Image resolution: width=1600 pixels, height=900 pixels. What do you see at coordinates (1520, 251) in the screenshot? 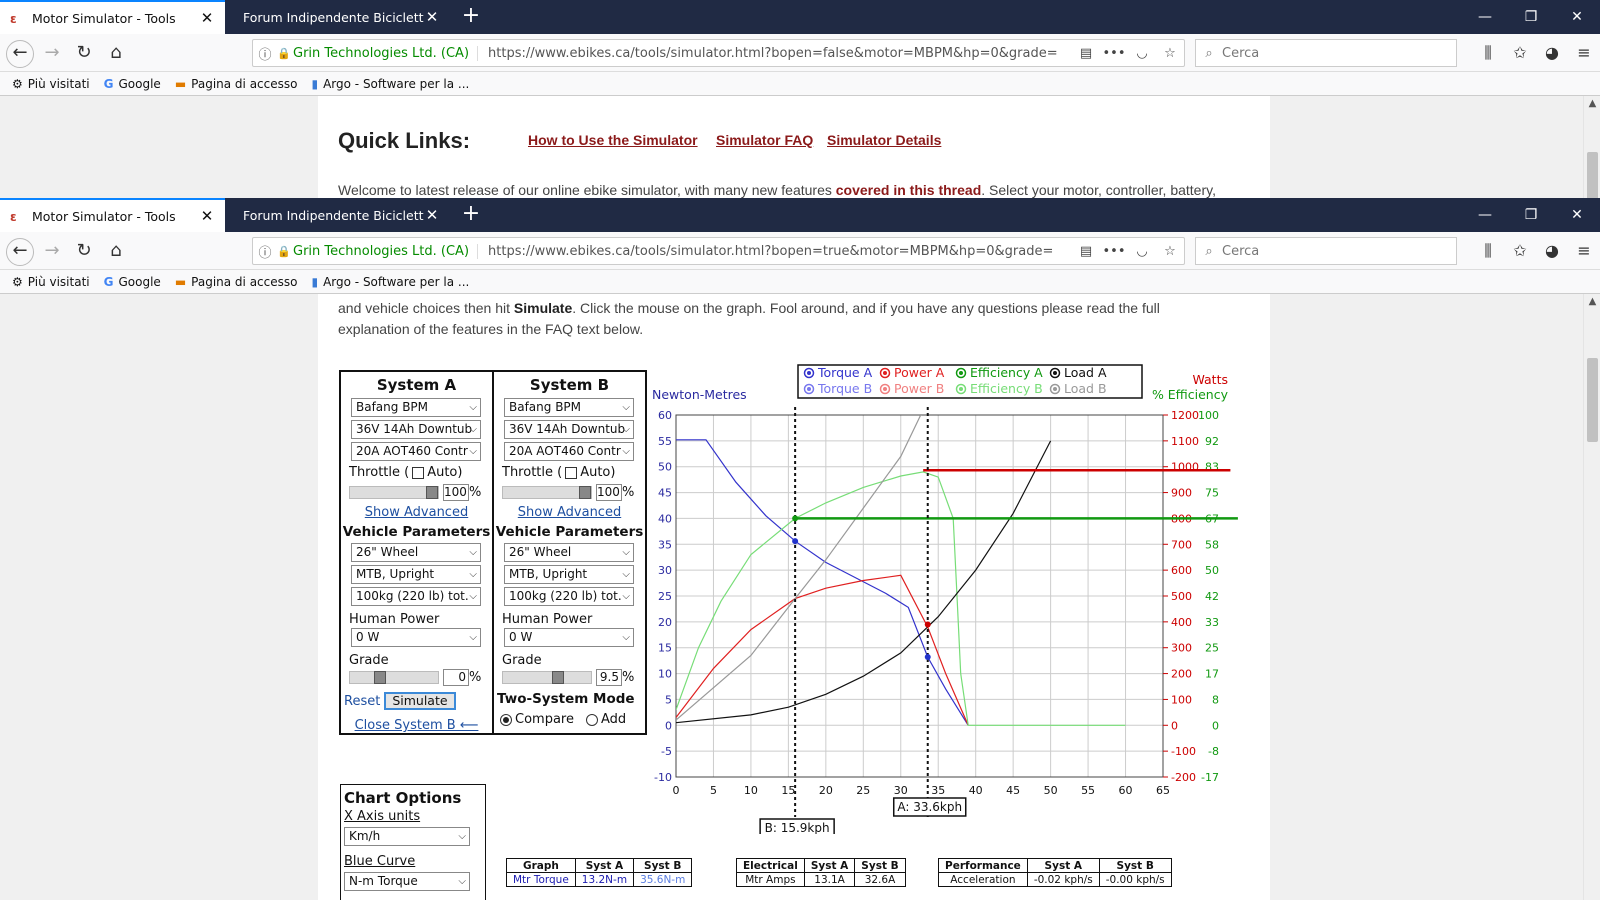
I see `bookmarks-menu-icon: ✩` at bounding box center [1520, 251].